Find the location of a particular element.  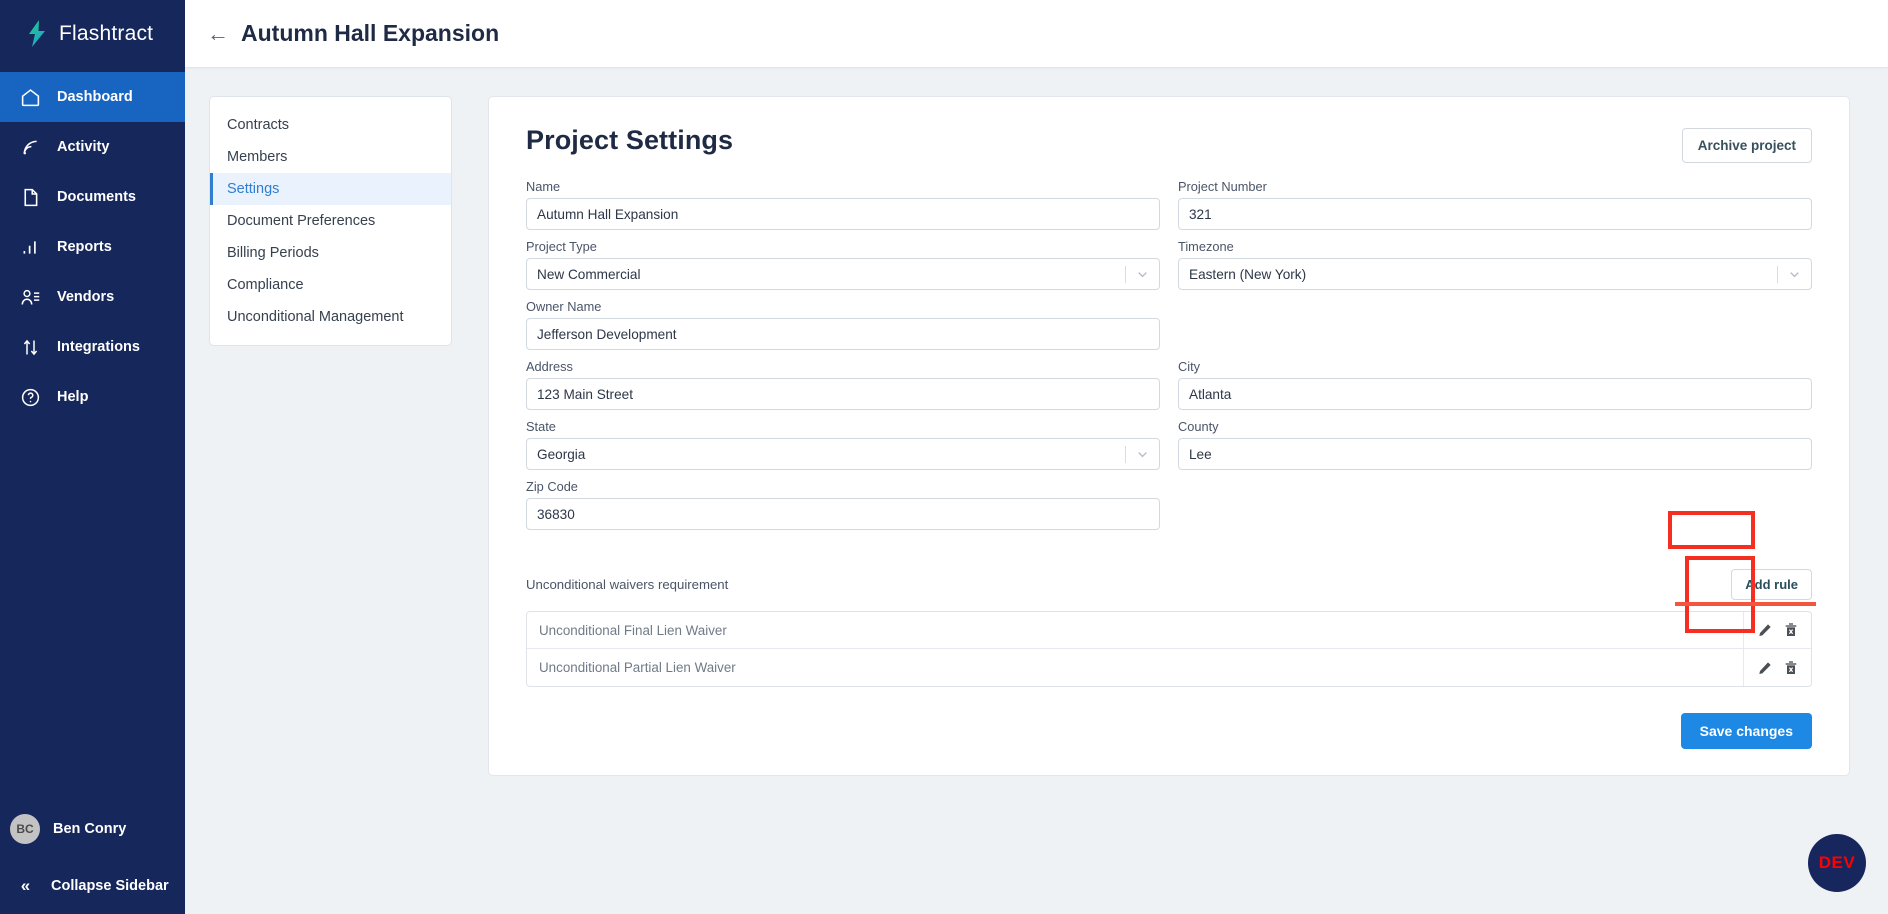

project-number-input is located at coordinates (1495, 214).